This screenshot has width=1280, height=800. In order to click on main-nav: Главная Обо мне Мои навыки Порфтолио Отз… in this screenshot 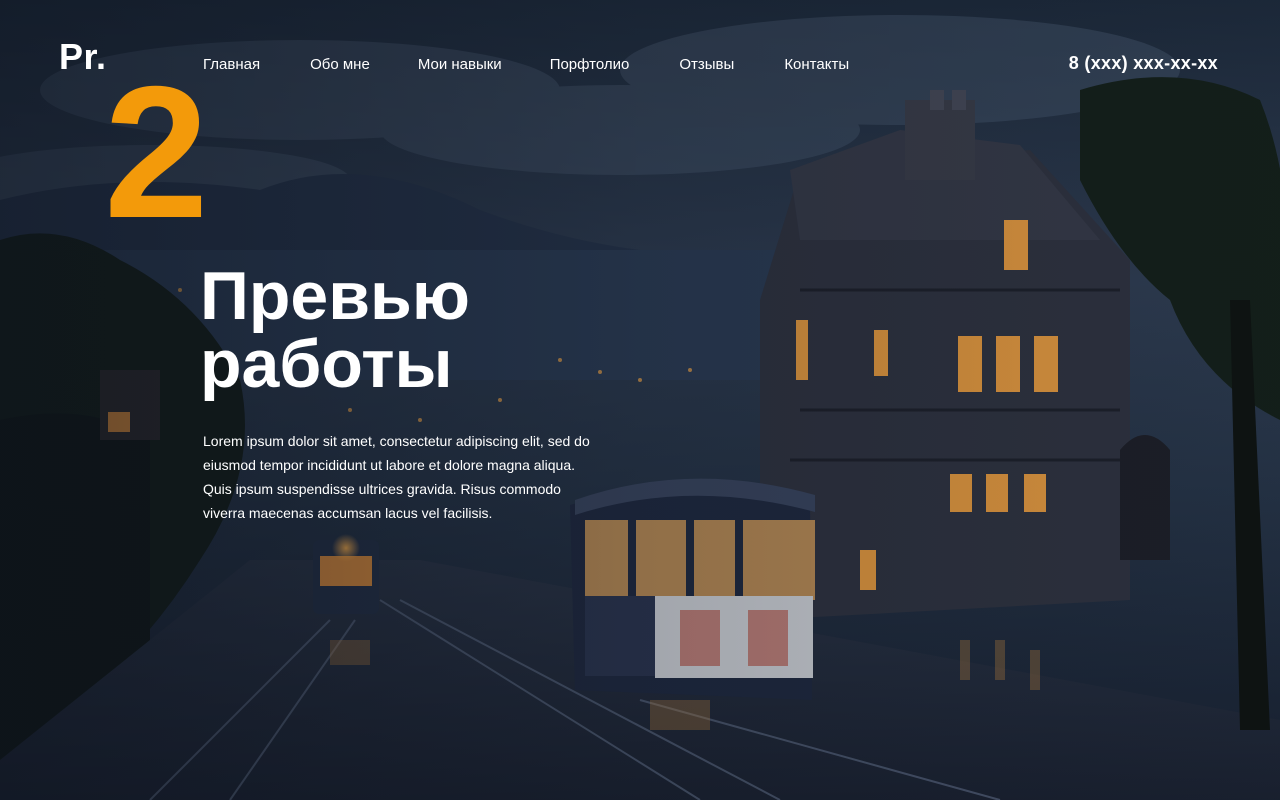, I will do `click(551, 65)`.